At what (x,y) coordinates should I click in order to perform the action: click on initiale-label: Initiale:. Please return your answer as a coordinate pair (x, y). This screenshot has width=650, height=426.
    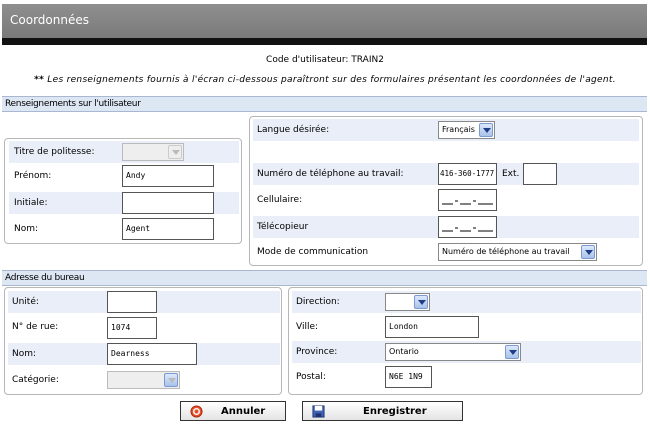
    Looking at the image, I should click on (31, 203).